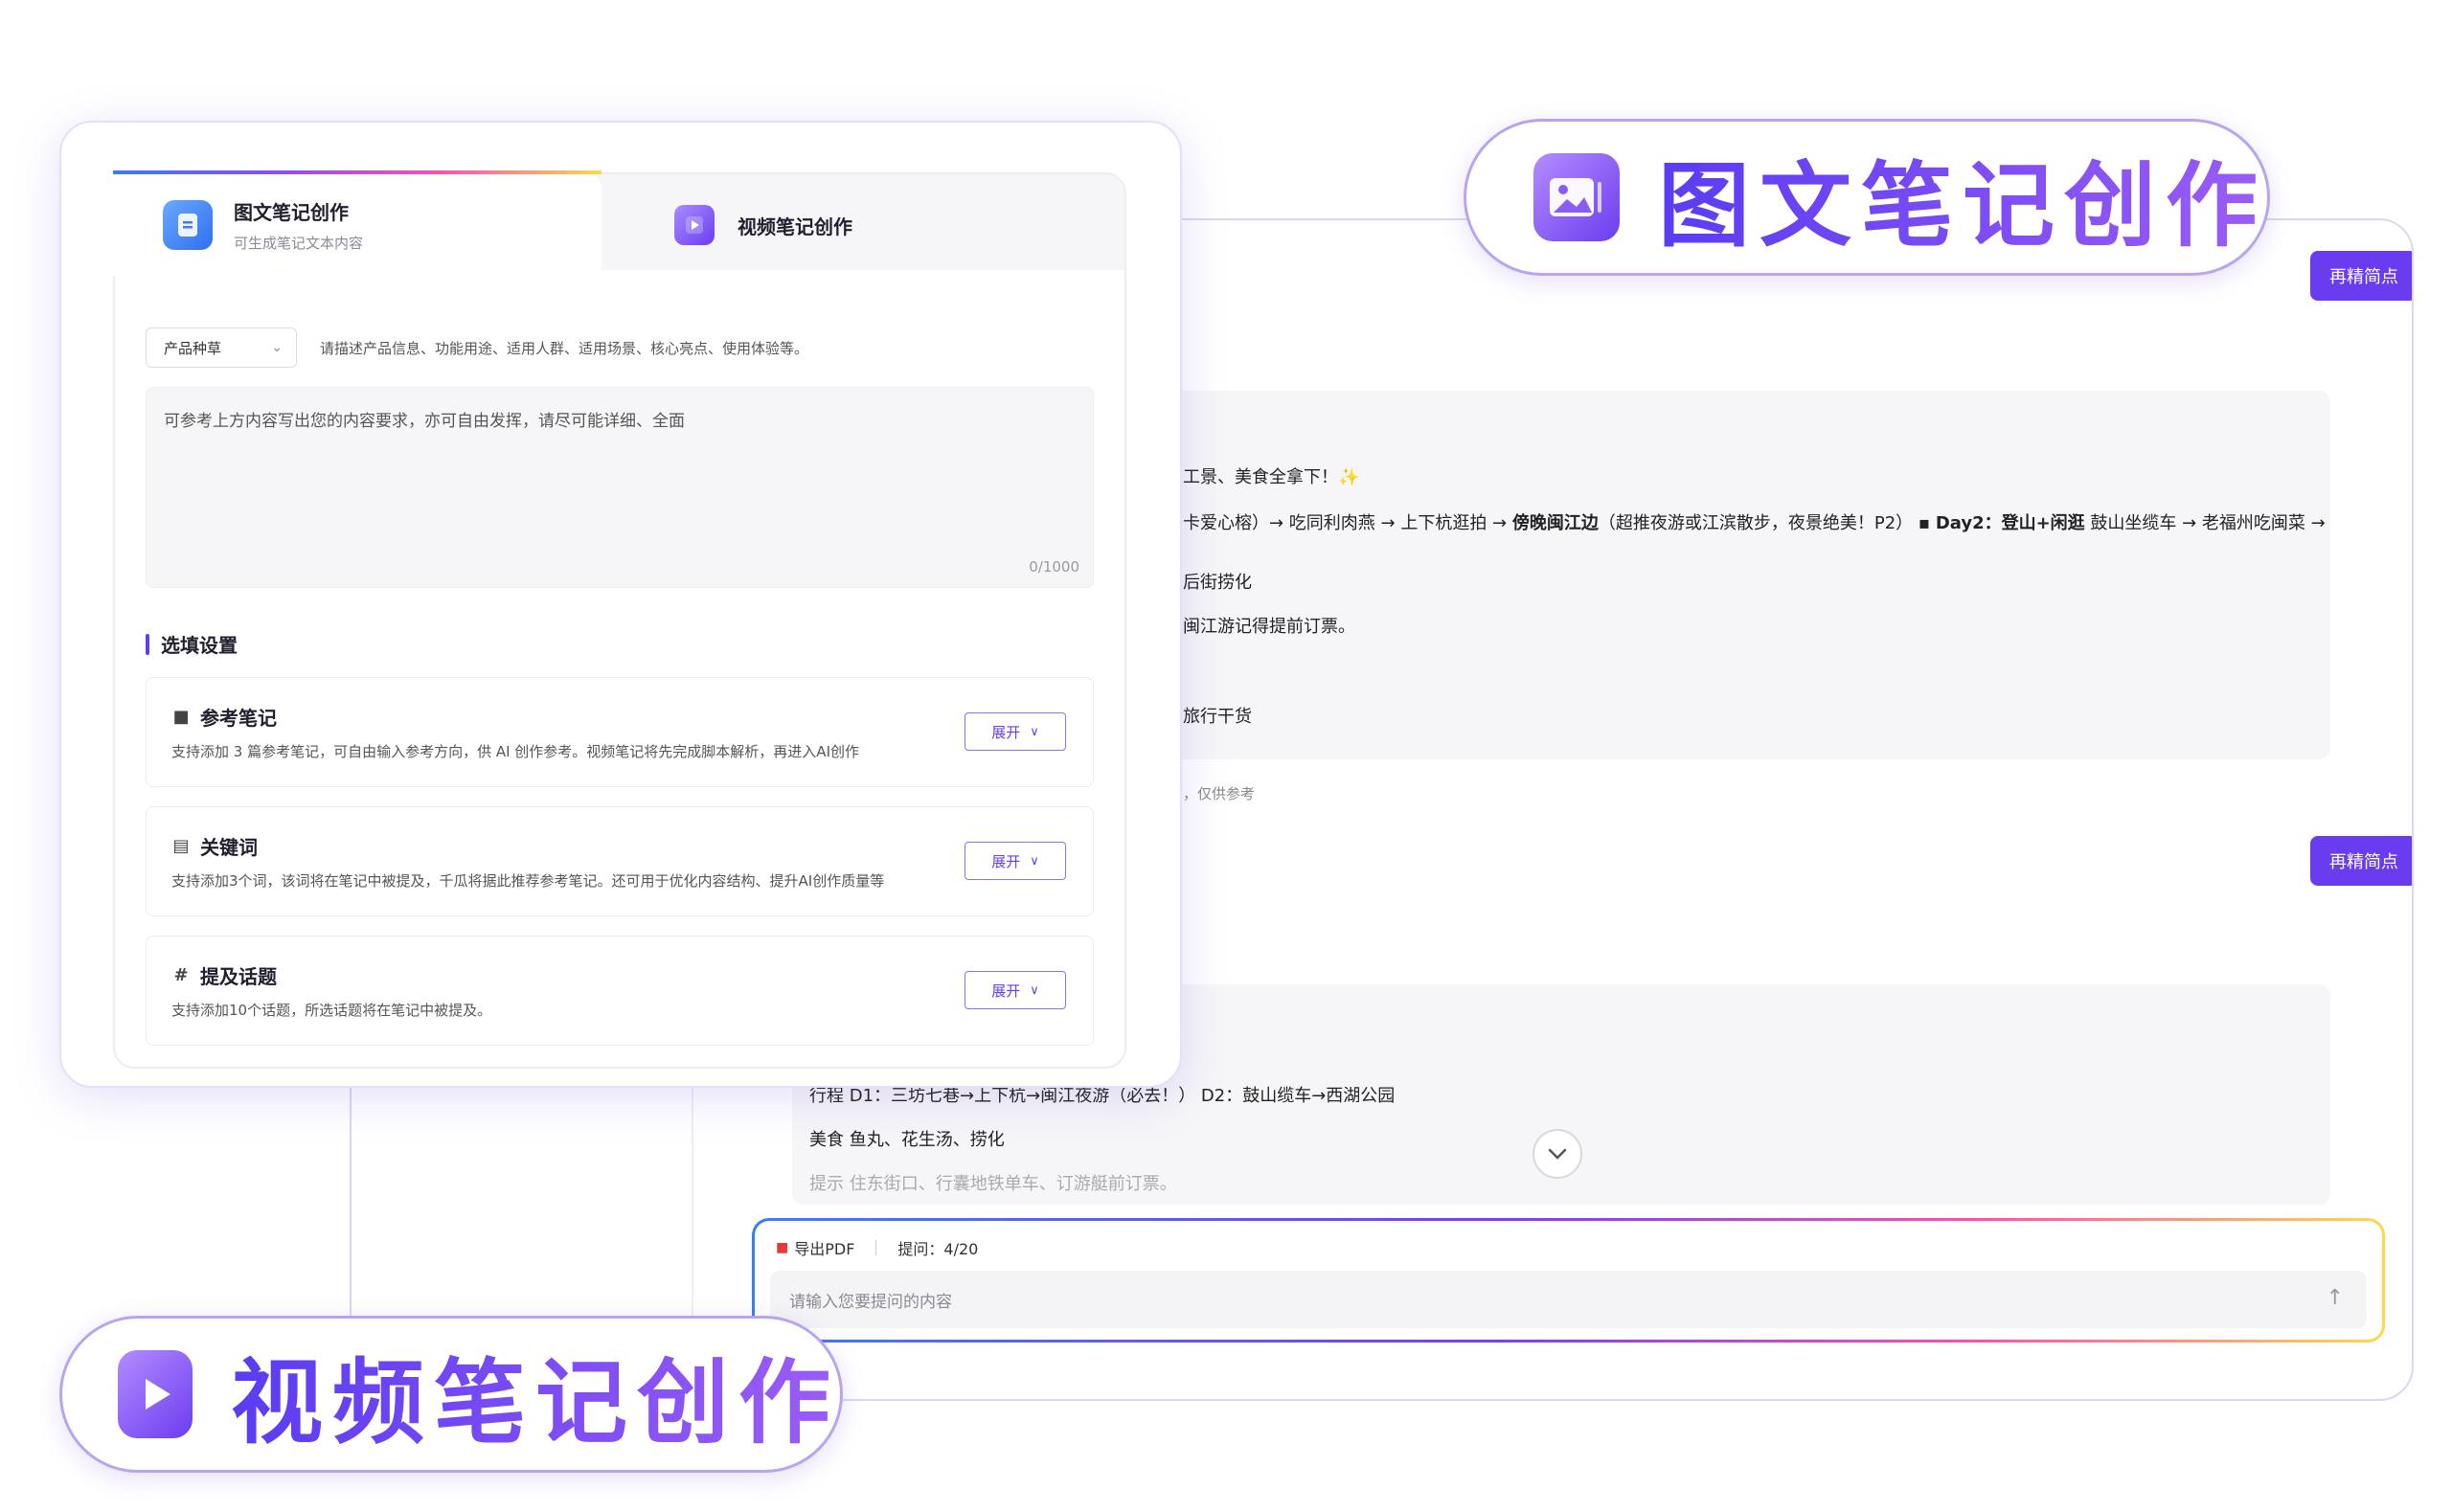 This screenshot has width=2452, height=1512. I want to click on image-gallery-icon, so click(1576, 197).